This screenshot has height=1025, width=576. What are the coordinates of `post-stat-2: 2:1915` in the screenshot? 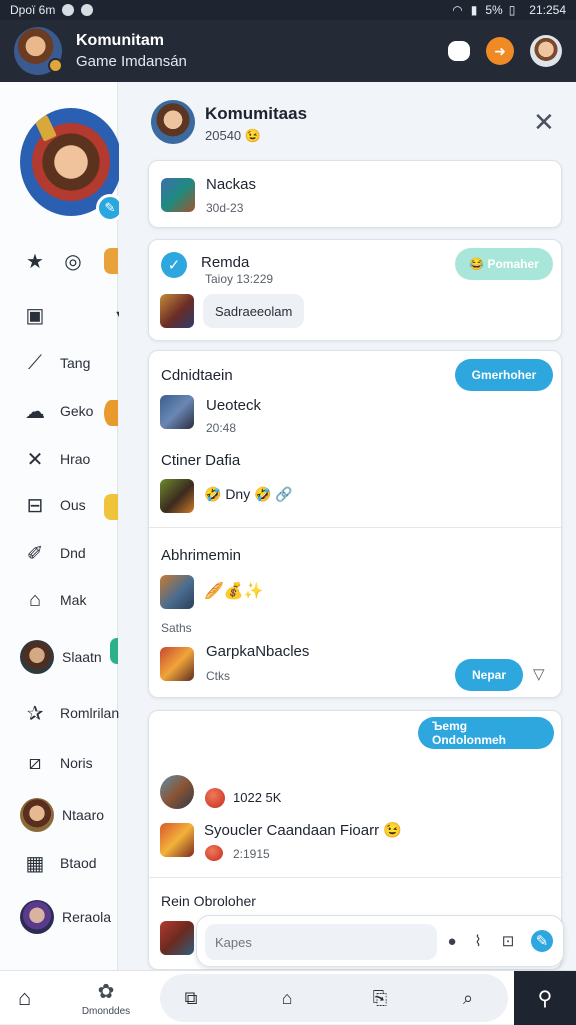 It's located at (251, 854).